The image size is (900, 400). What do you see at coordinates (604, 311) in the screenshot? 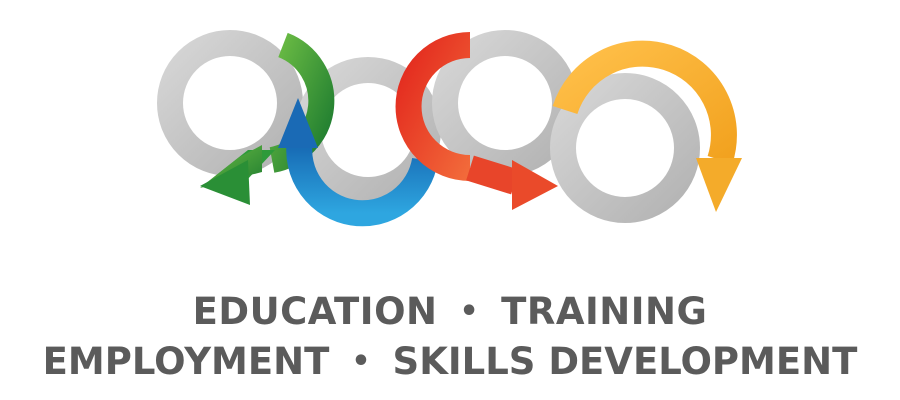
I see `tagline-training: TRAINING` at bounding box center [604, 311].